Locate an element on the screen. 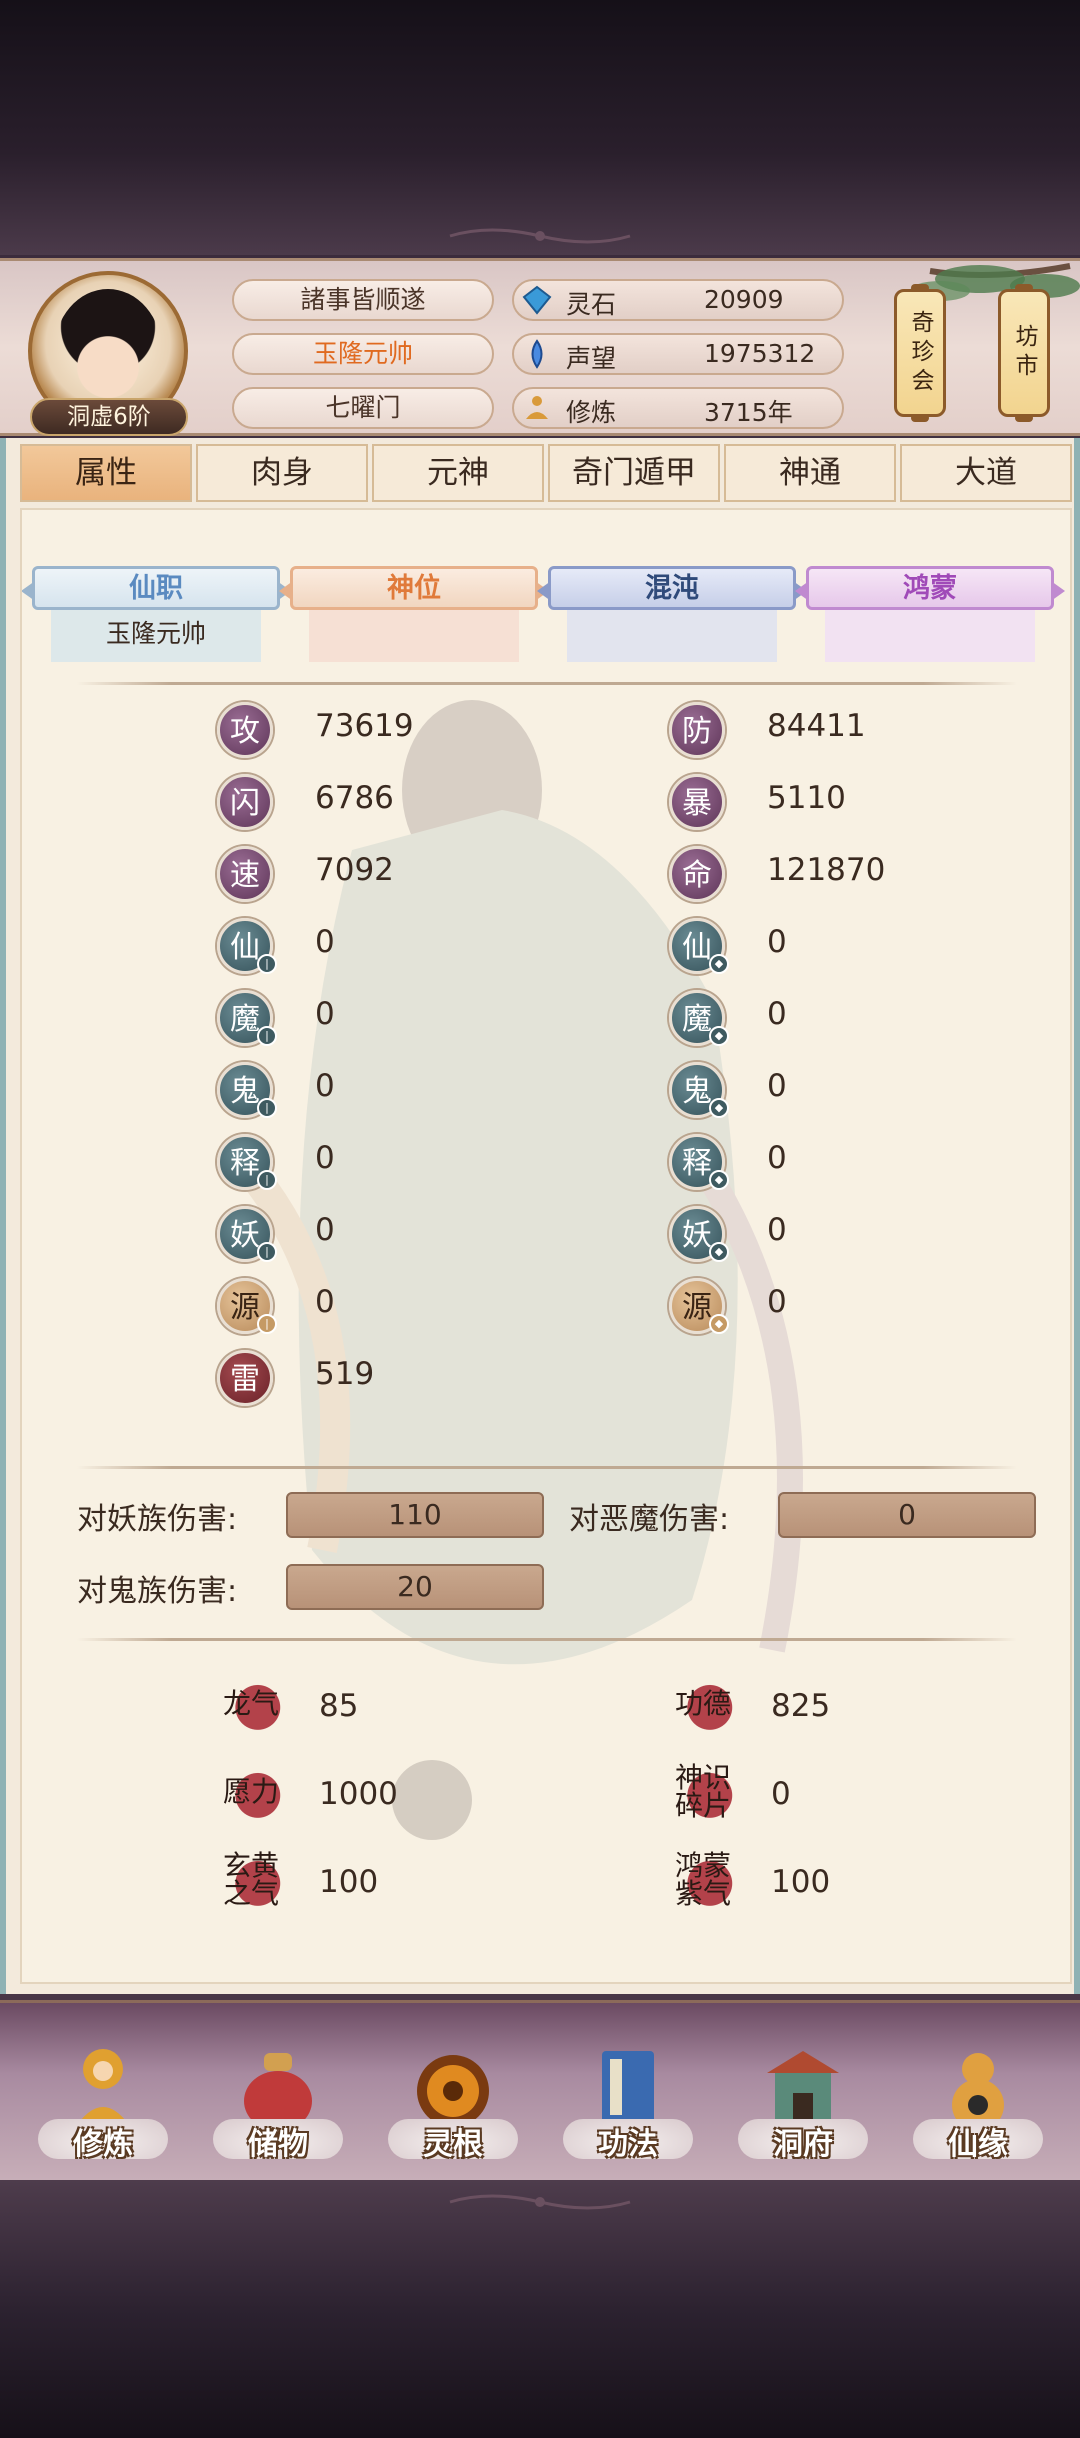 The width and height of the screenshot is (1080, 2438). stat-gui-defense: 鬼 ◆ 0 is located at coordinates (819, 1091).